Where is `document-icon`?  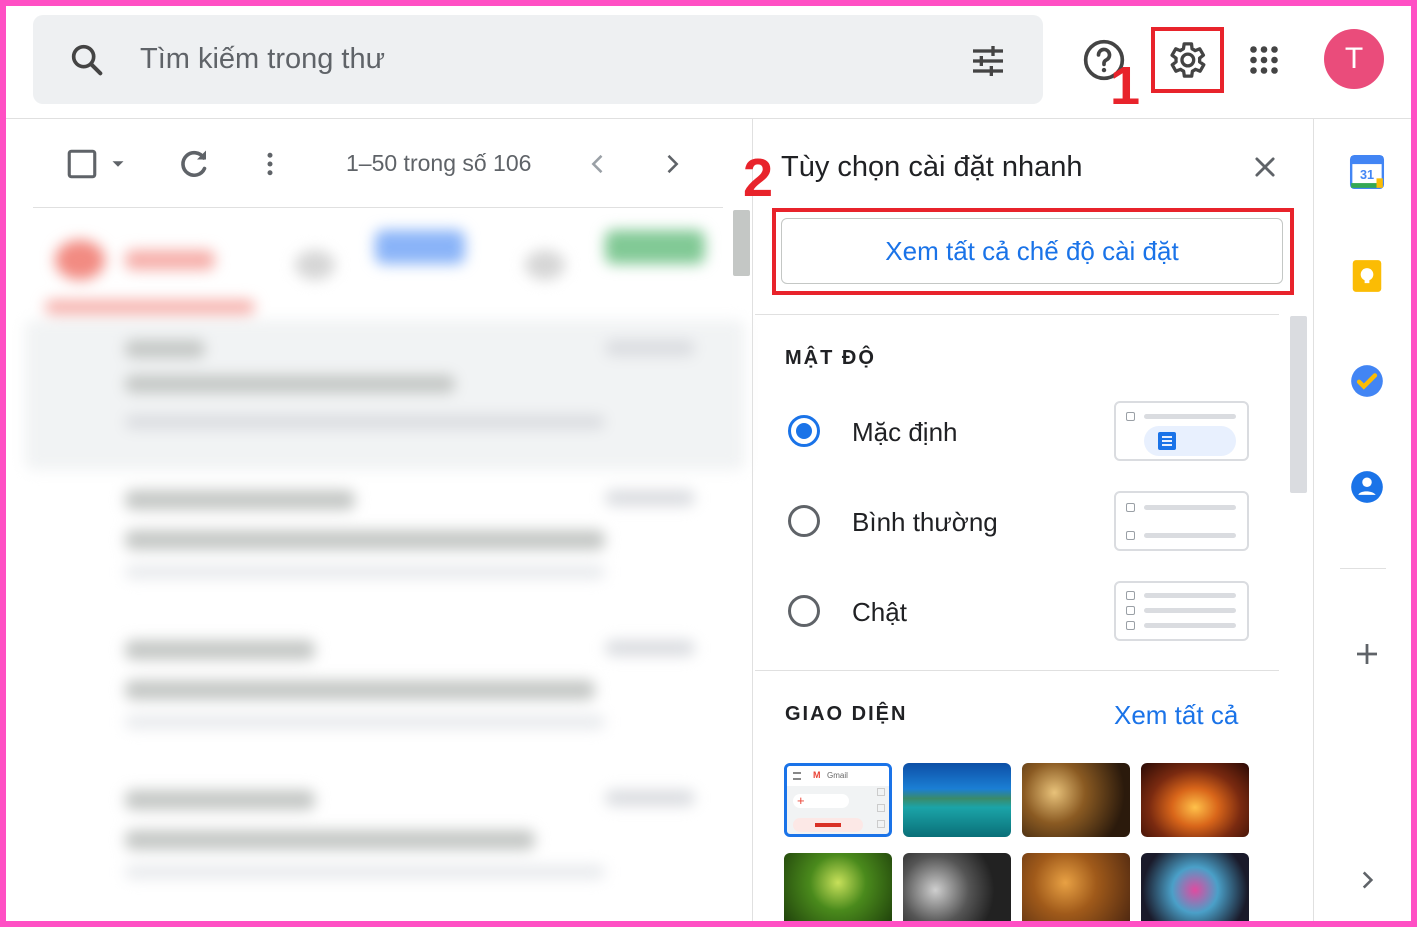 document-icon is located at coordinates (1167, 441).